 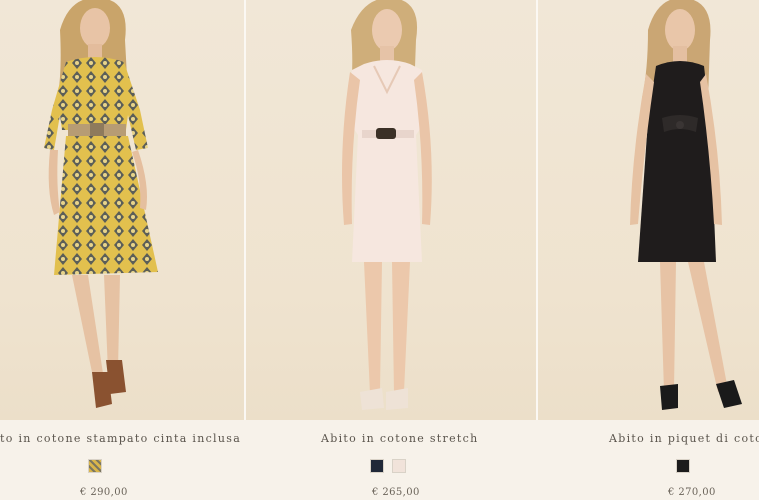 What do you see at coordinates (377, 466) in the screenshot?
I see `swatch-navy` at bounding box center [377, 466].